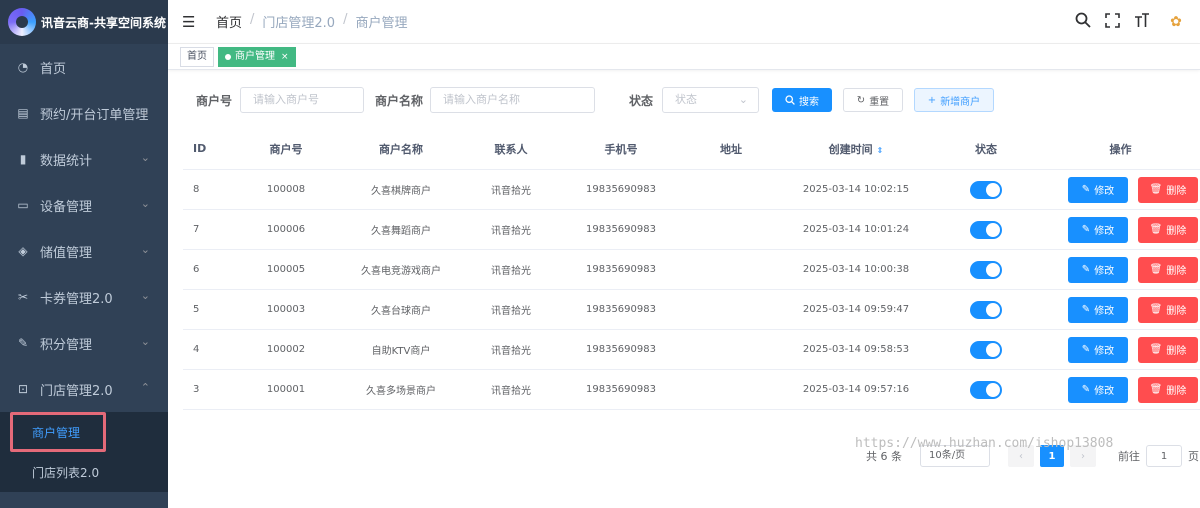  What do you see at coordinates (302, 100) in the screenshot?
I see `merchant-no-input: 请输入商户号` at bounding box center [302, 100].